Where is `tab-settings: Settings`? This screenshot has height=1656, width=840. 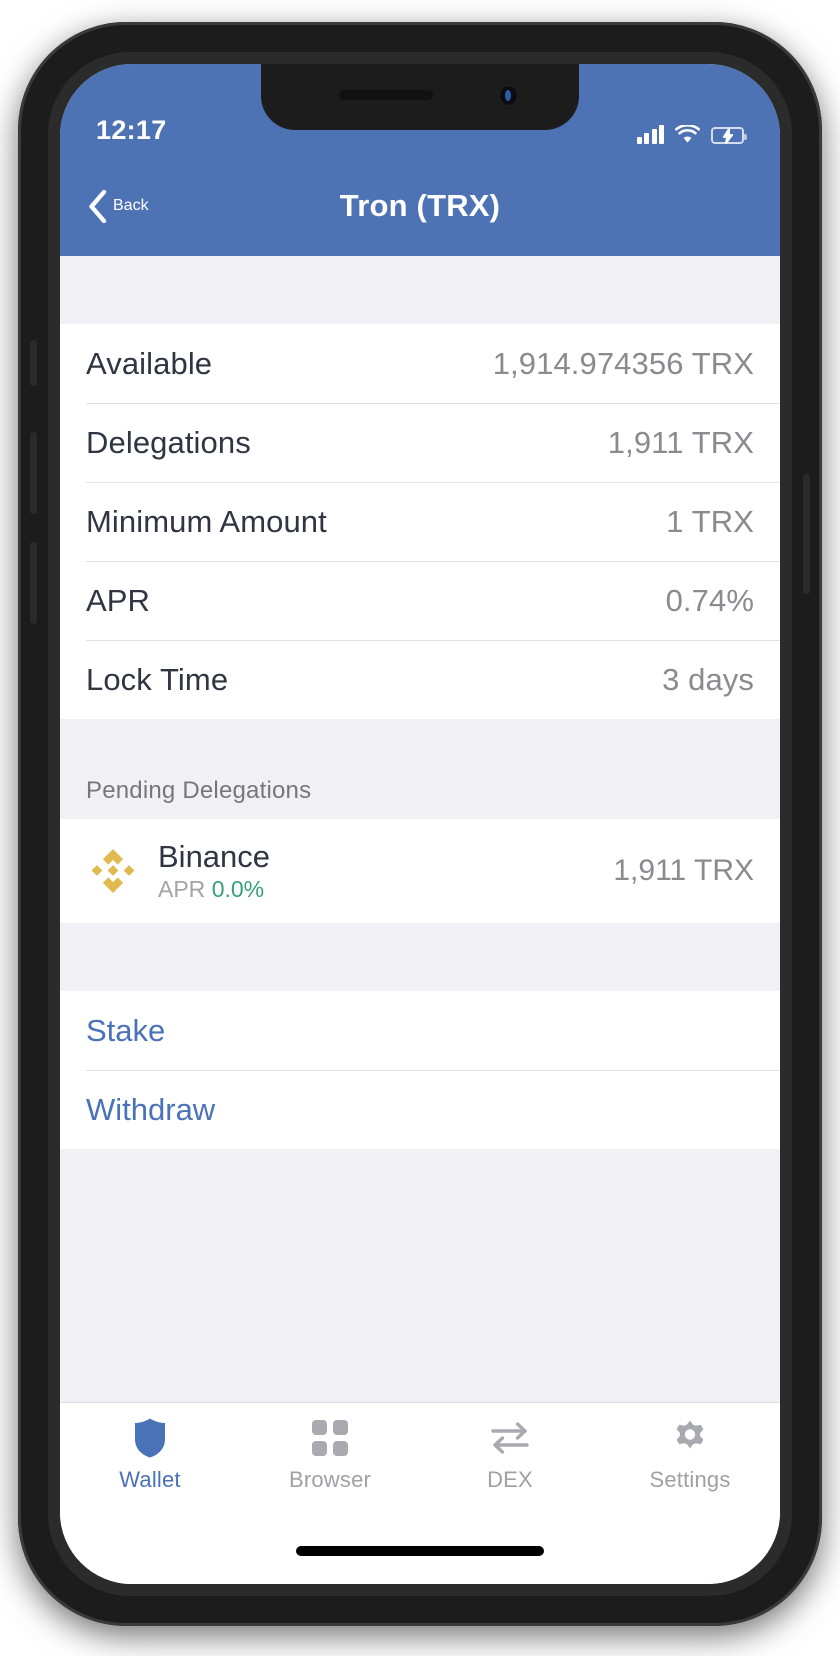
tab-settings: Settings is located at coordinates (690, 1455).